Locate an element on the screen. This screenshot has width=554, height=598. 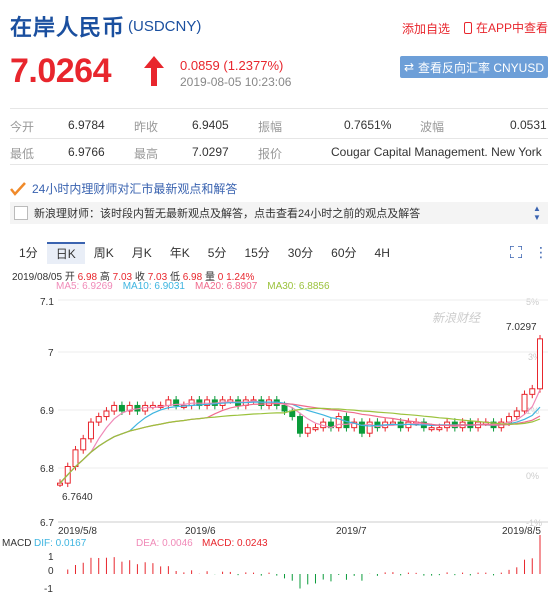
ma5-value: MA5: 6.9269 is located at coordinates (84, 286).